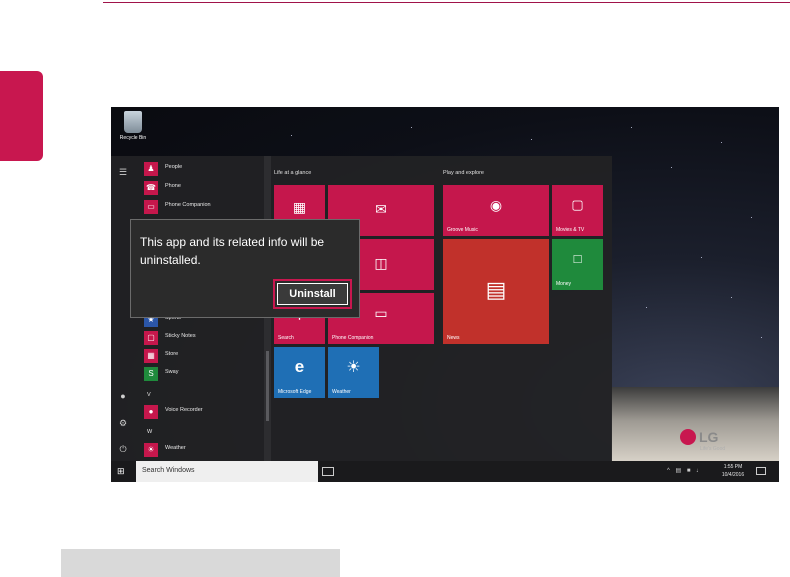  I want to click on app-list-item-weather: ☀ Weather, so click(204, 450).